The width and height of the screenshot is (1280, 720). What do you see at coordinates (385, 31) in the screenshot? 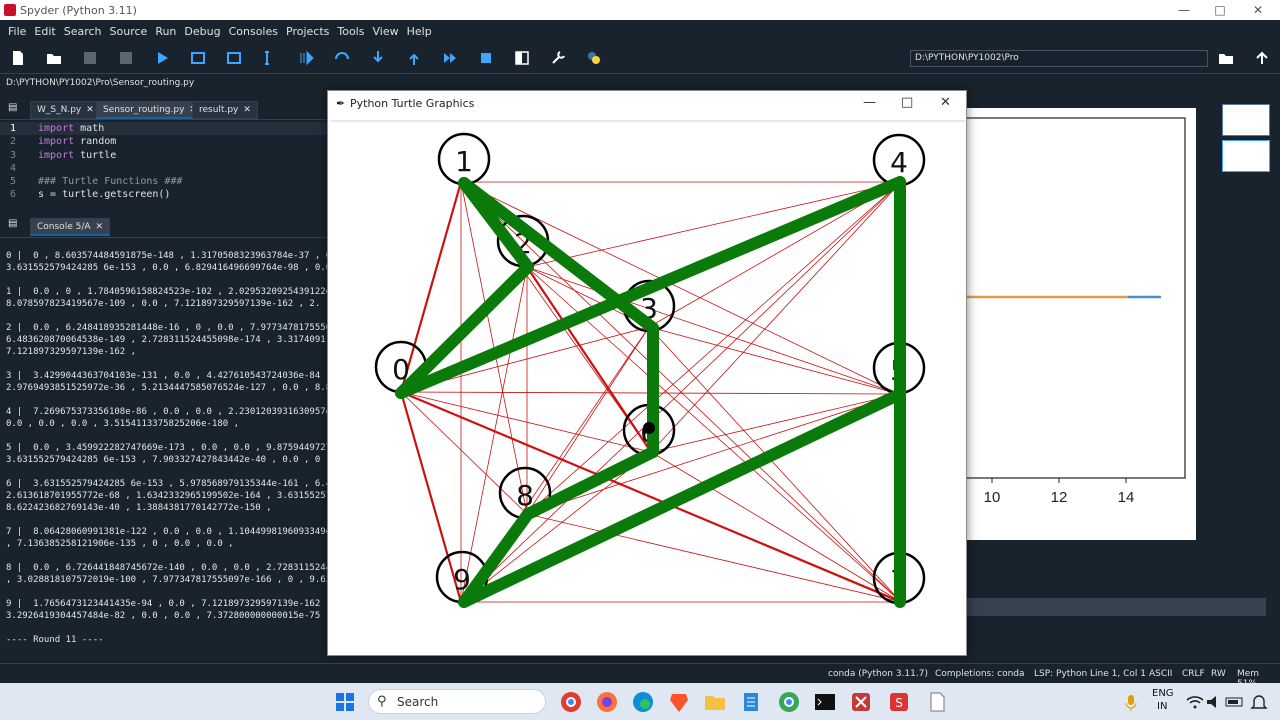
I see `menu-view: View` at bounding box center [385, 31].